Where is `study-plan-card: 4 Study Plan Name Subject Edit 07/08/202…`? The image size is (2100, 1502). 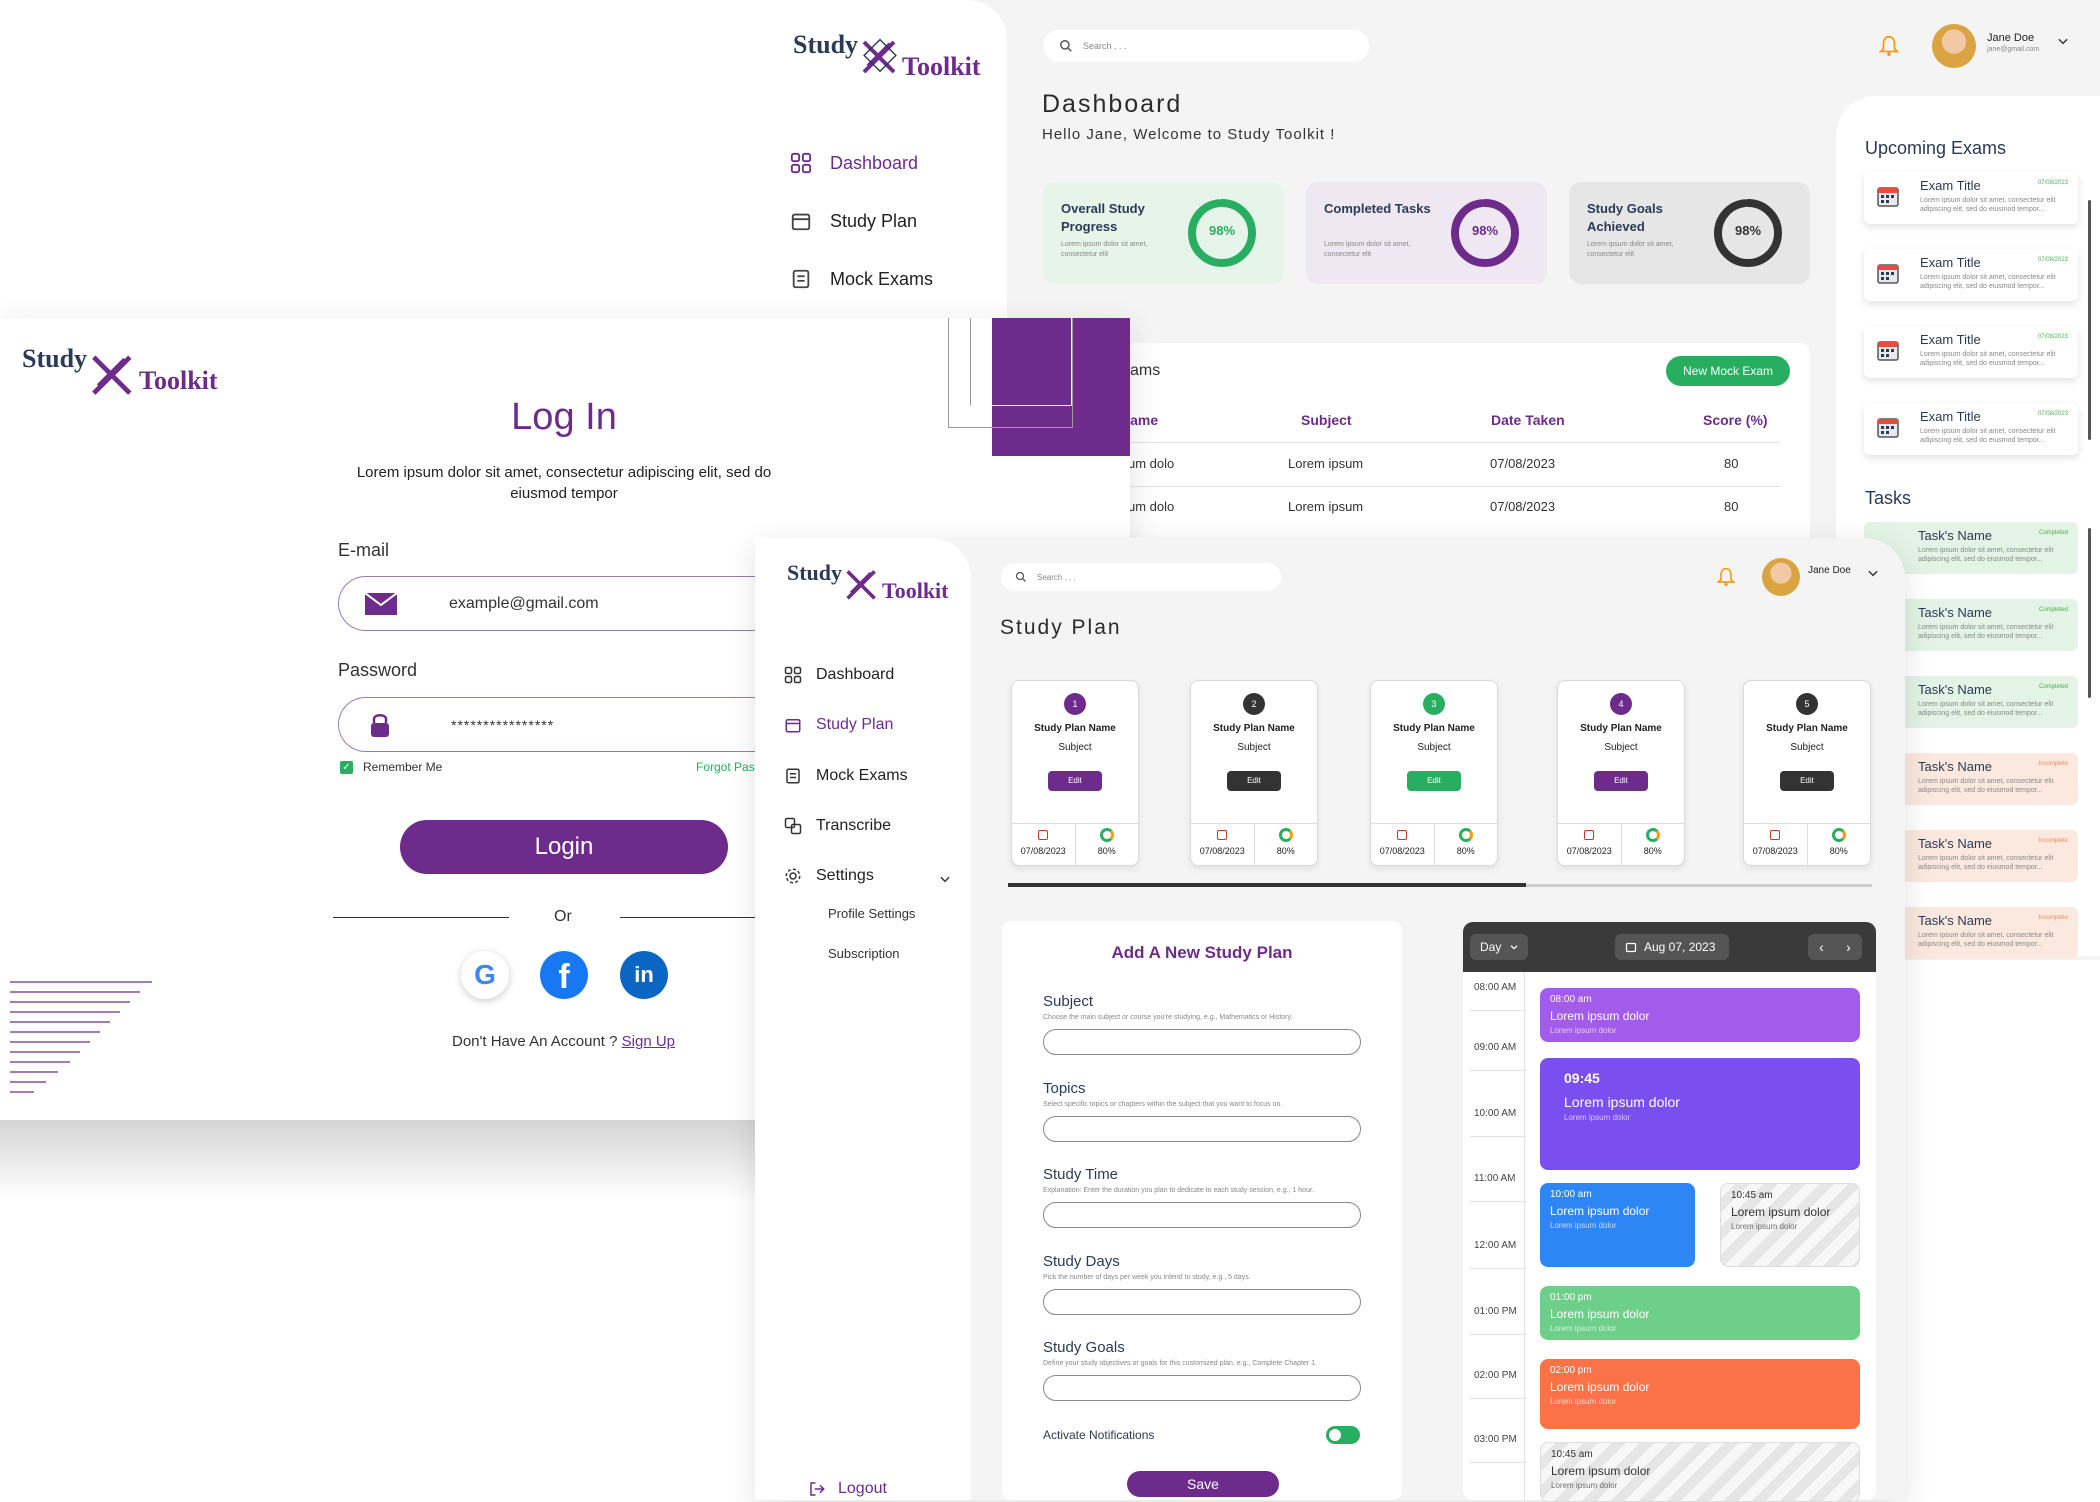
study-plan-card: 4 Study Plan Name Subject Edit 07/08/202… is located at coordinates (1621, 773).